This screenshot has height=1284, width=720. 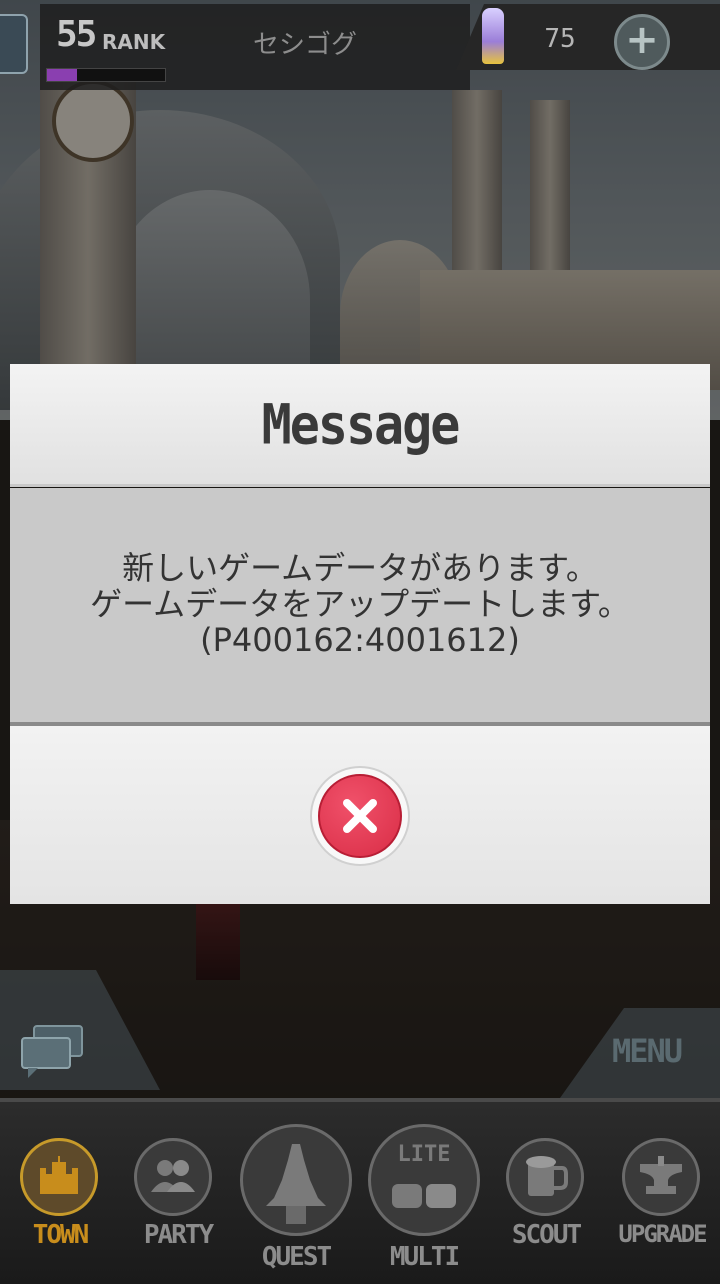 What do you see at coordinates (134, 42) in the screenshot?
I see `rank-label: RANK` at bounding box center [134, 42].